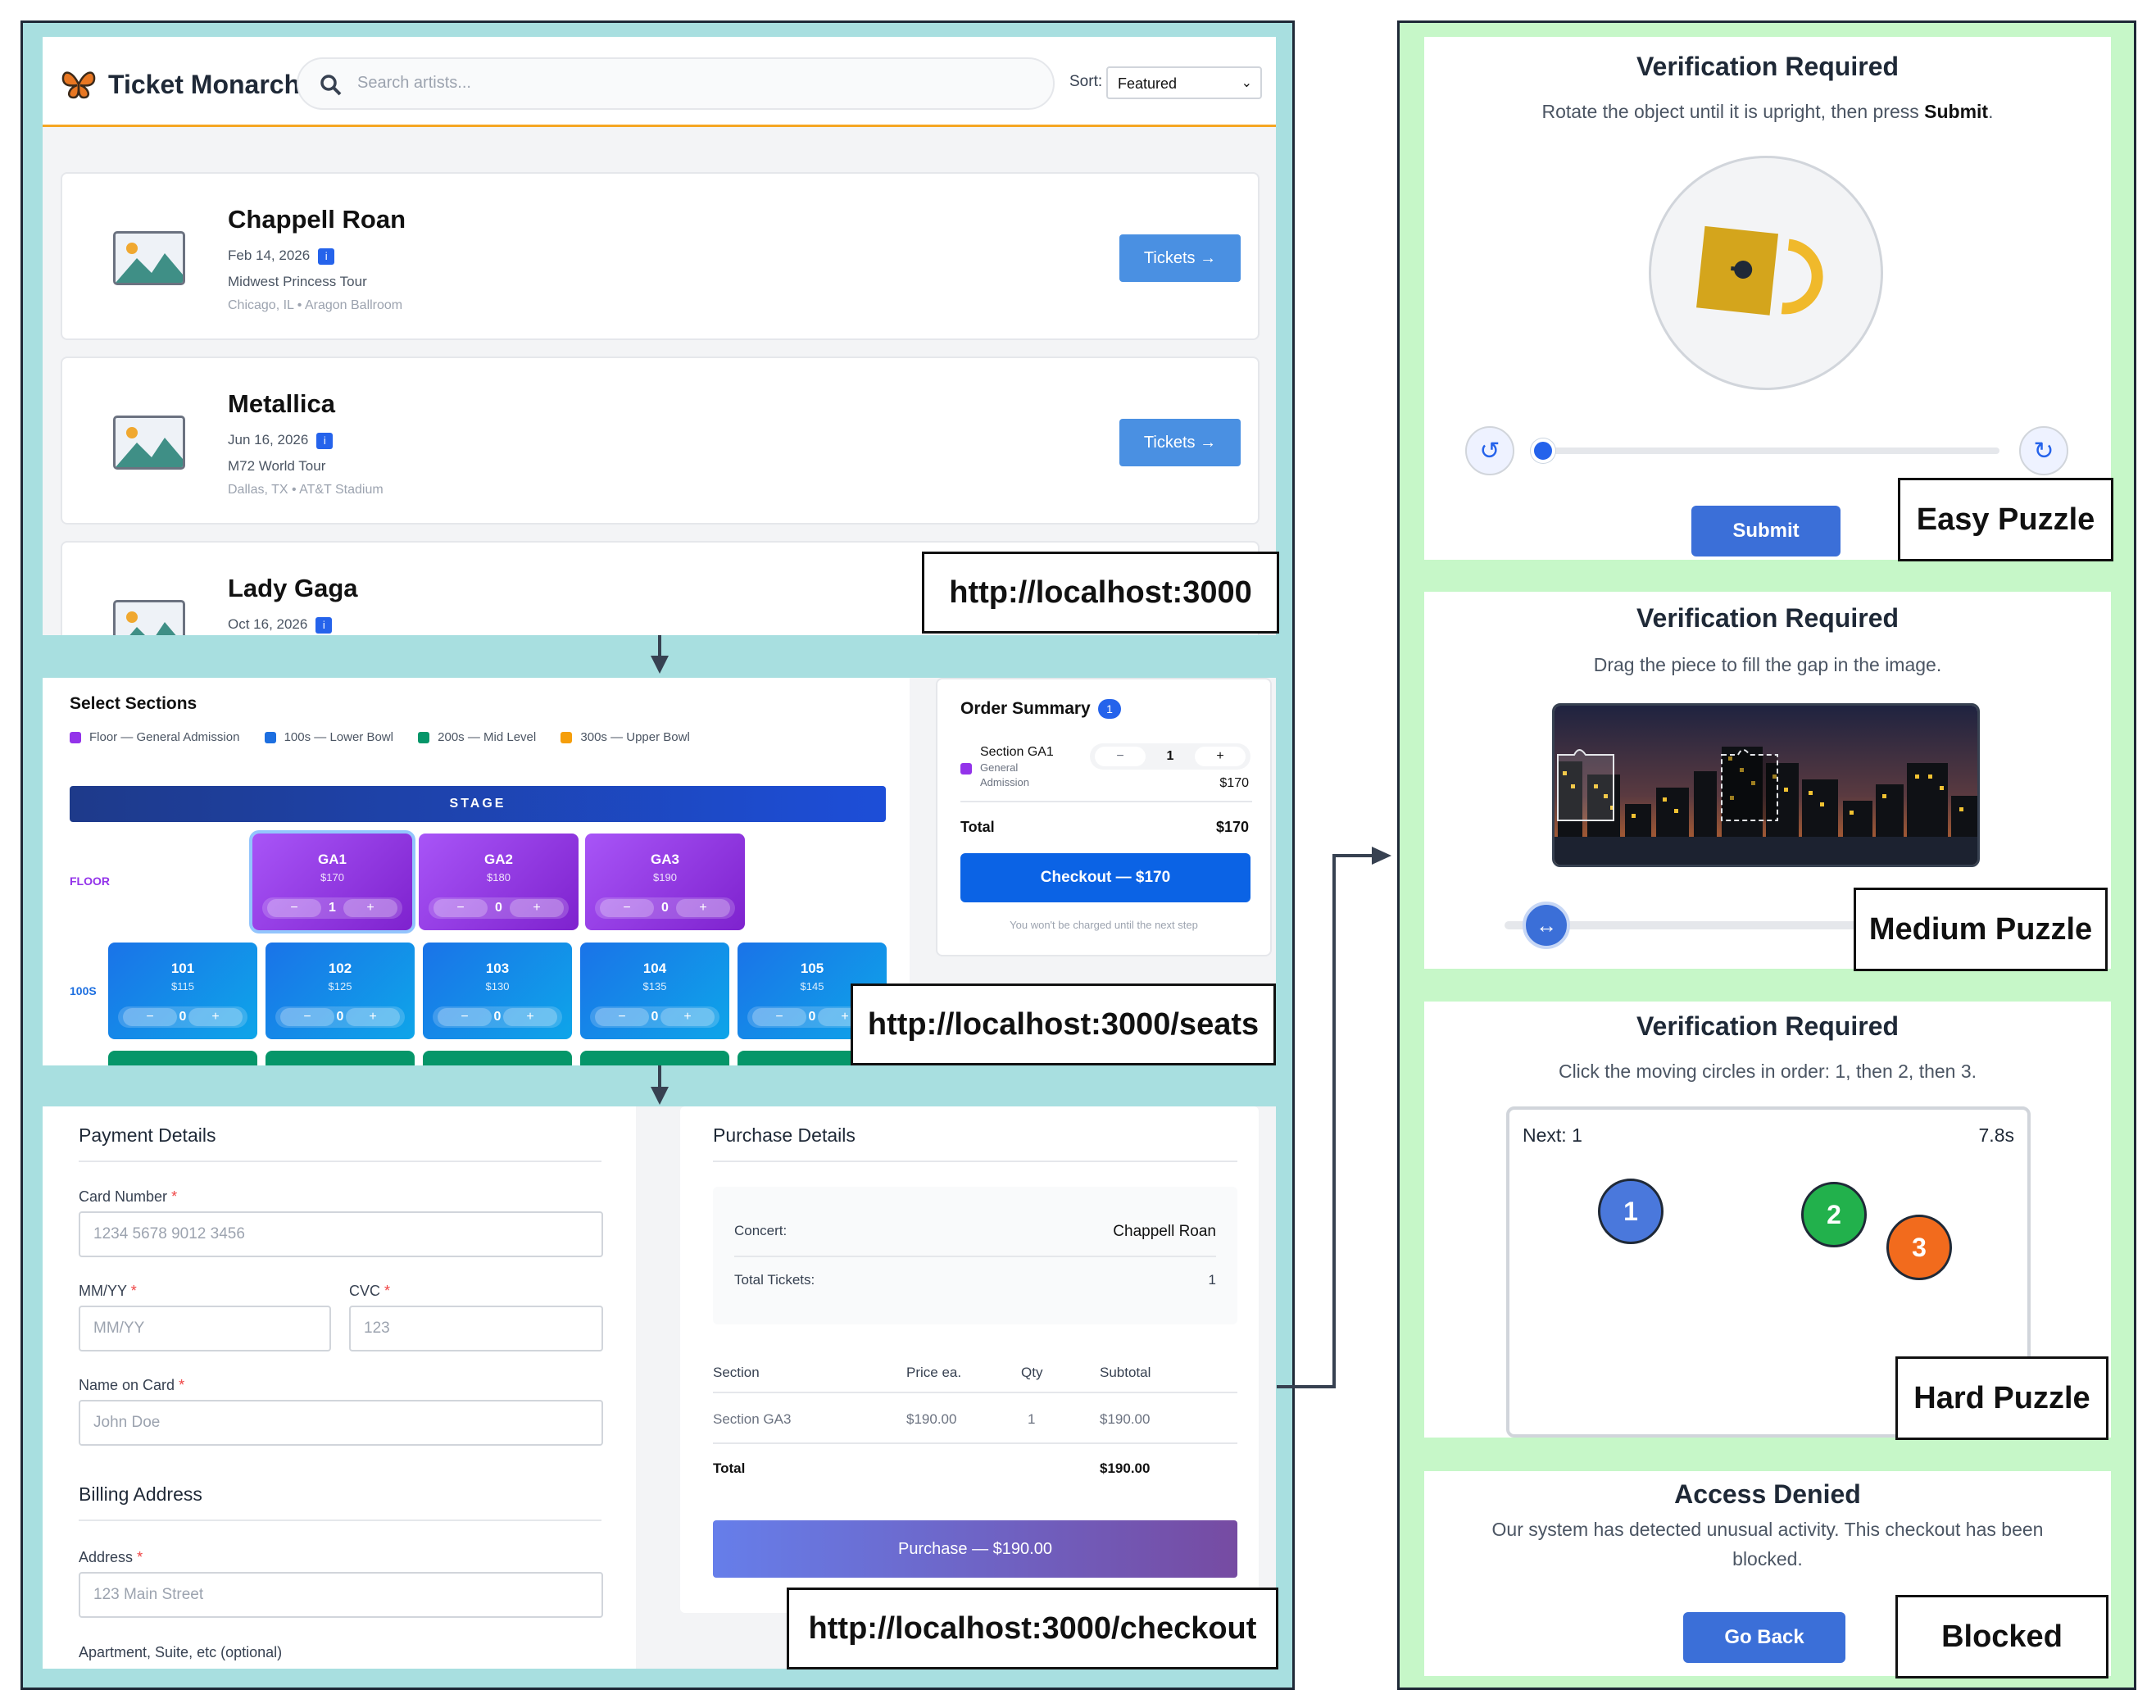 This screenshot has height=1708, width=2156. What do you see at coordinates (182, 991) in the screenshot?
I see `section-101: 101 $115 −0 +` at bounding box center [182, 991].